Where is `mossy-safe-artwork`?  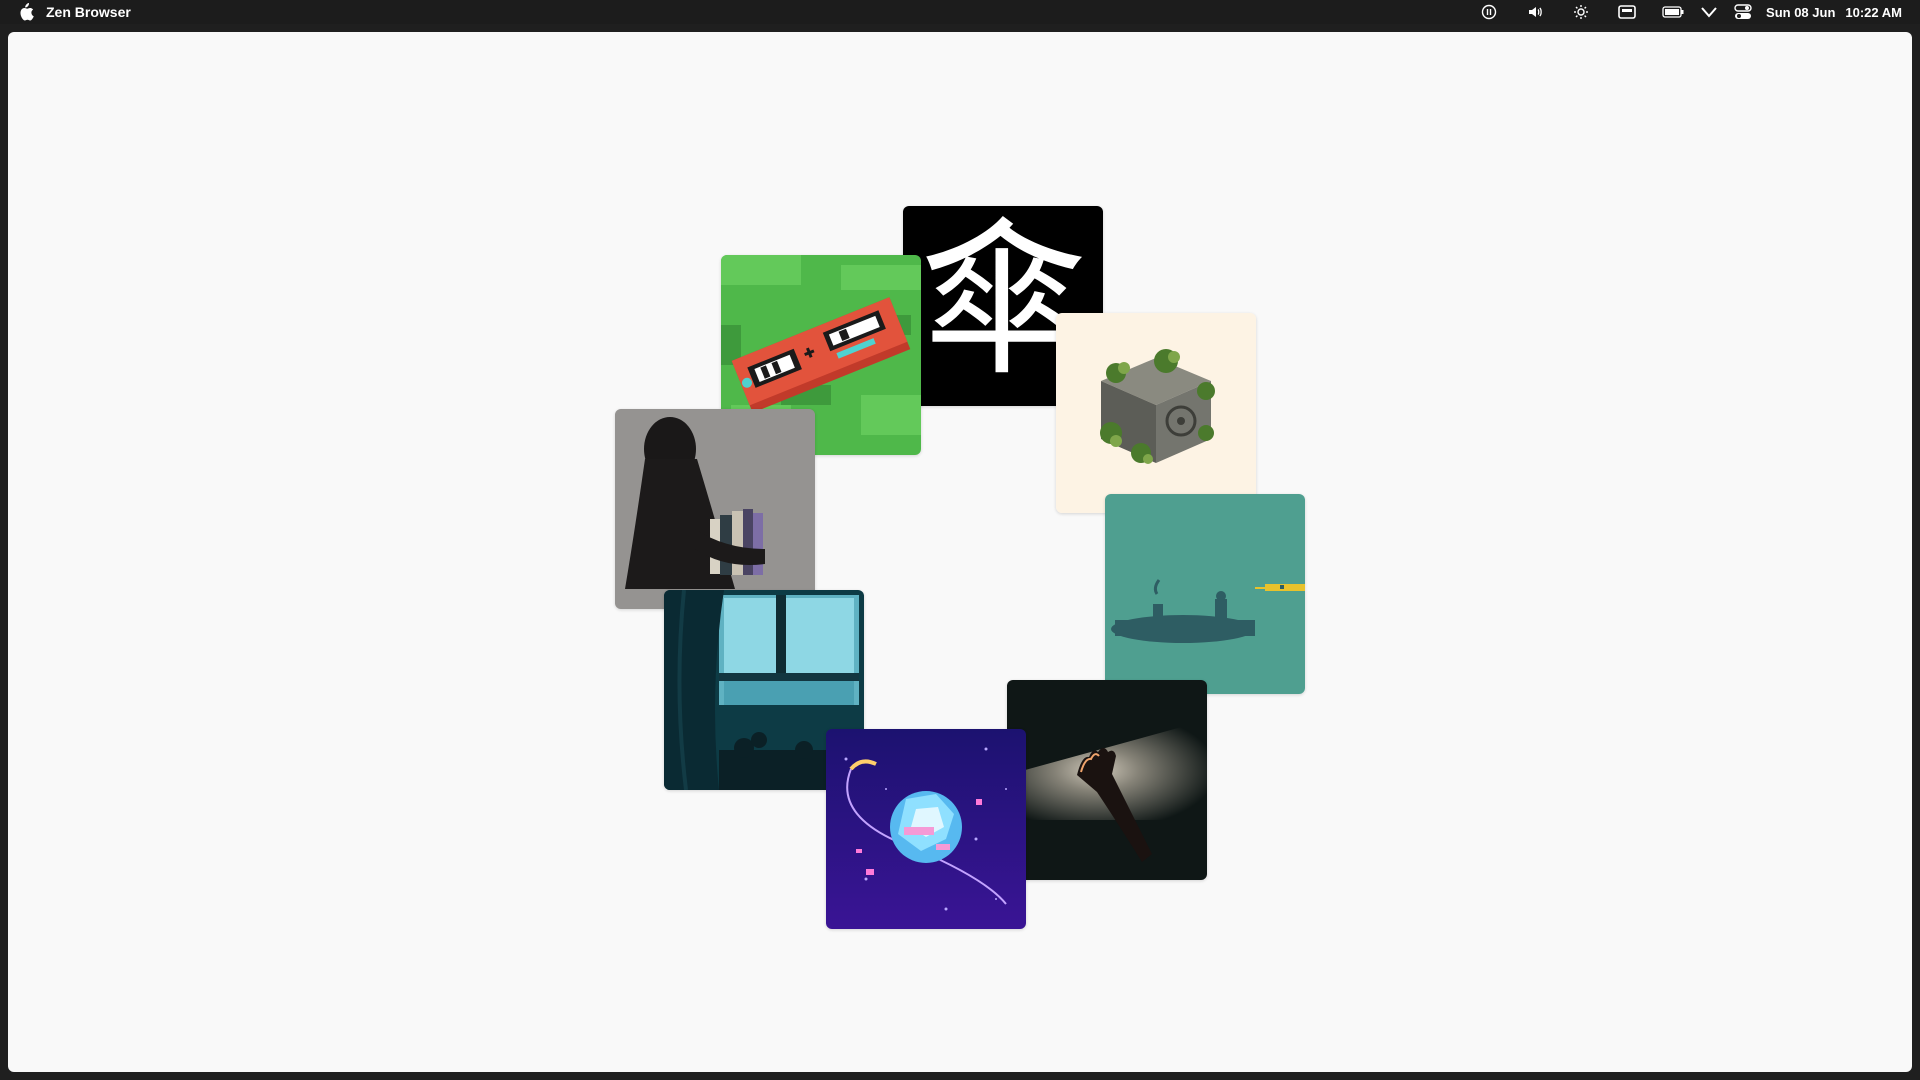
mossy-safe-artwork is located at coordinates (1156, 413).